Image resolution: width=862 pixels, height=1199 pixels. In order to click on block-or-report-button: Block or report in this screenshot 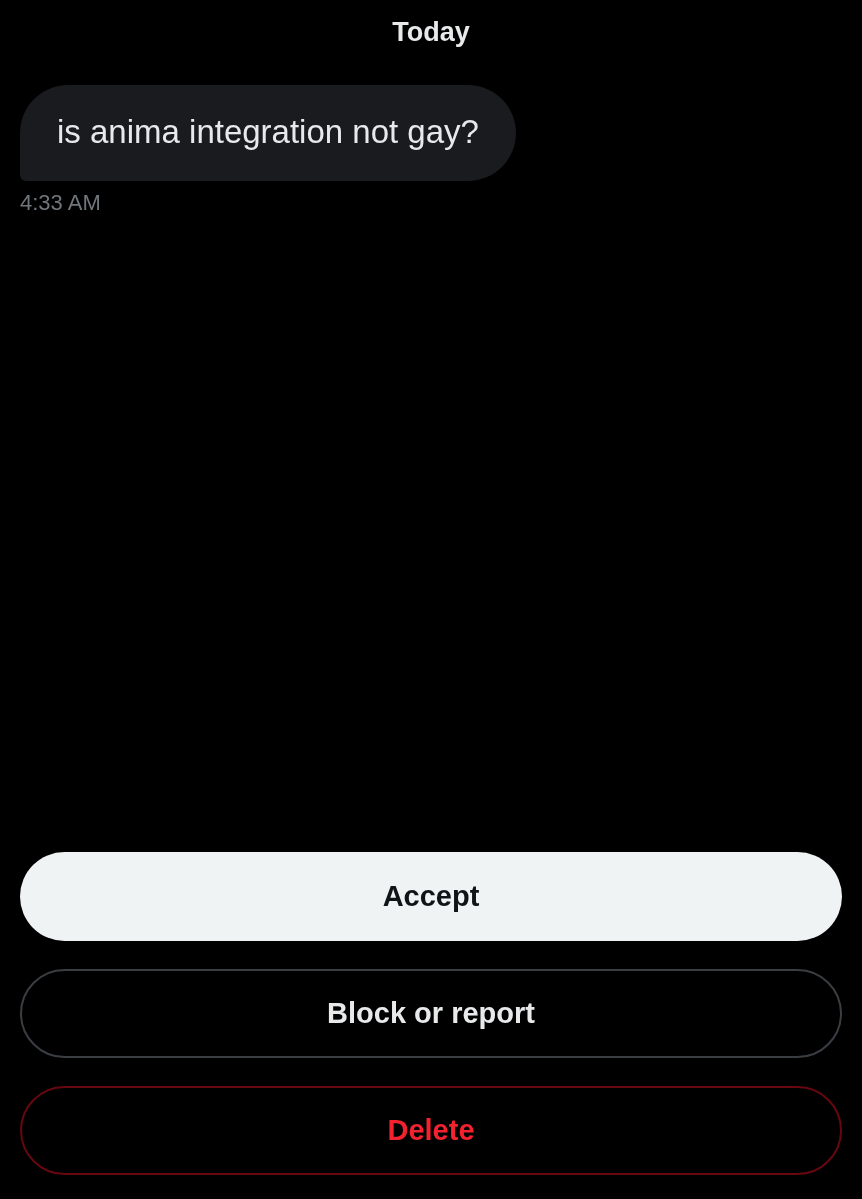, I will do `click(431, 1013)`.